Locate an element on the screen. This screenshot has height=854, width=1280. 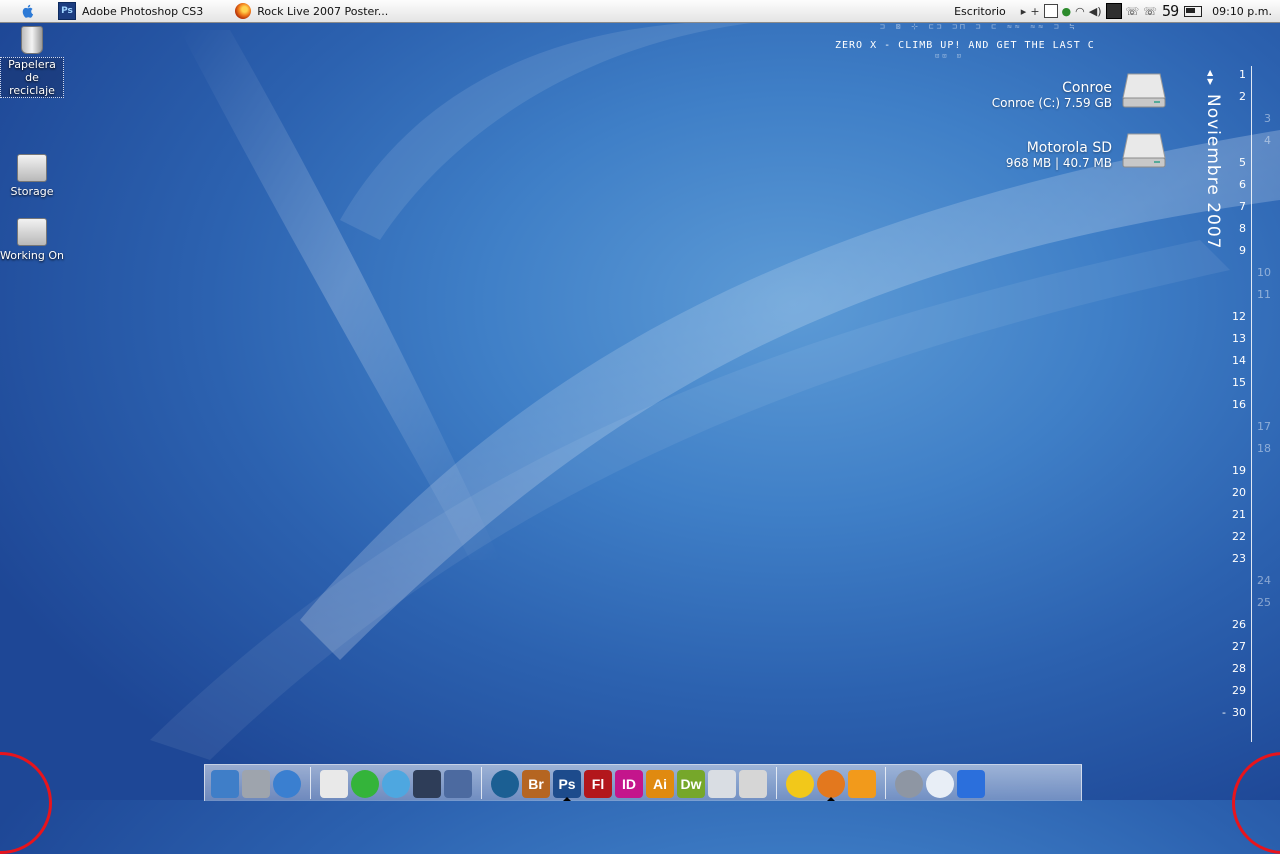
calendar-day: 10 is located at coordinates (1264, 272).